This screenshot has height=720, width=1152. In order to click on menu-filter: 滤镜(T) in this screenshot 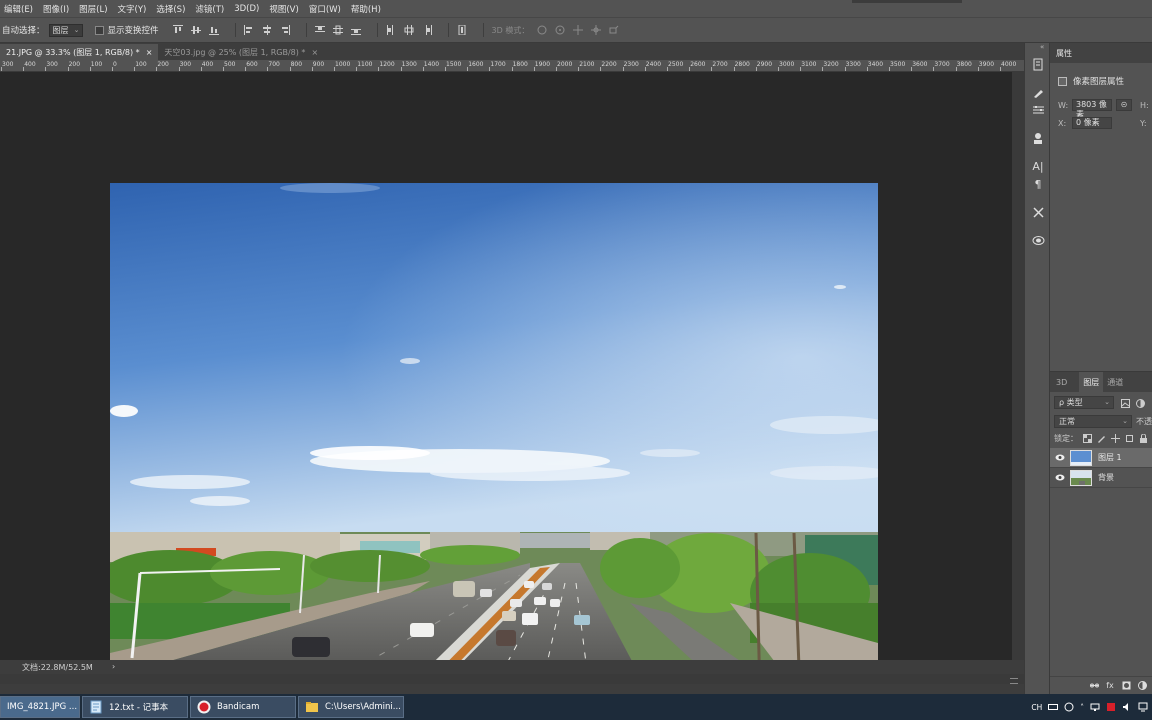, I will do `click(209, 9)`.